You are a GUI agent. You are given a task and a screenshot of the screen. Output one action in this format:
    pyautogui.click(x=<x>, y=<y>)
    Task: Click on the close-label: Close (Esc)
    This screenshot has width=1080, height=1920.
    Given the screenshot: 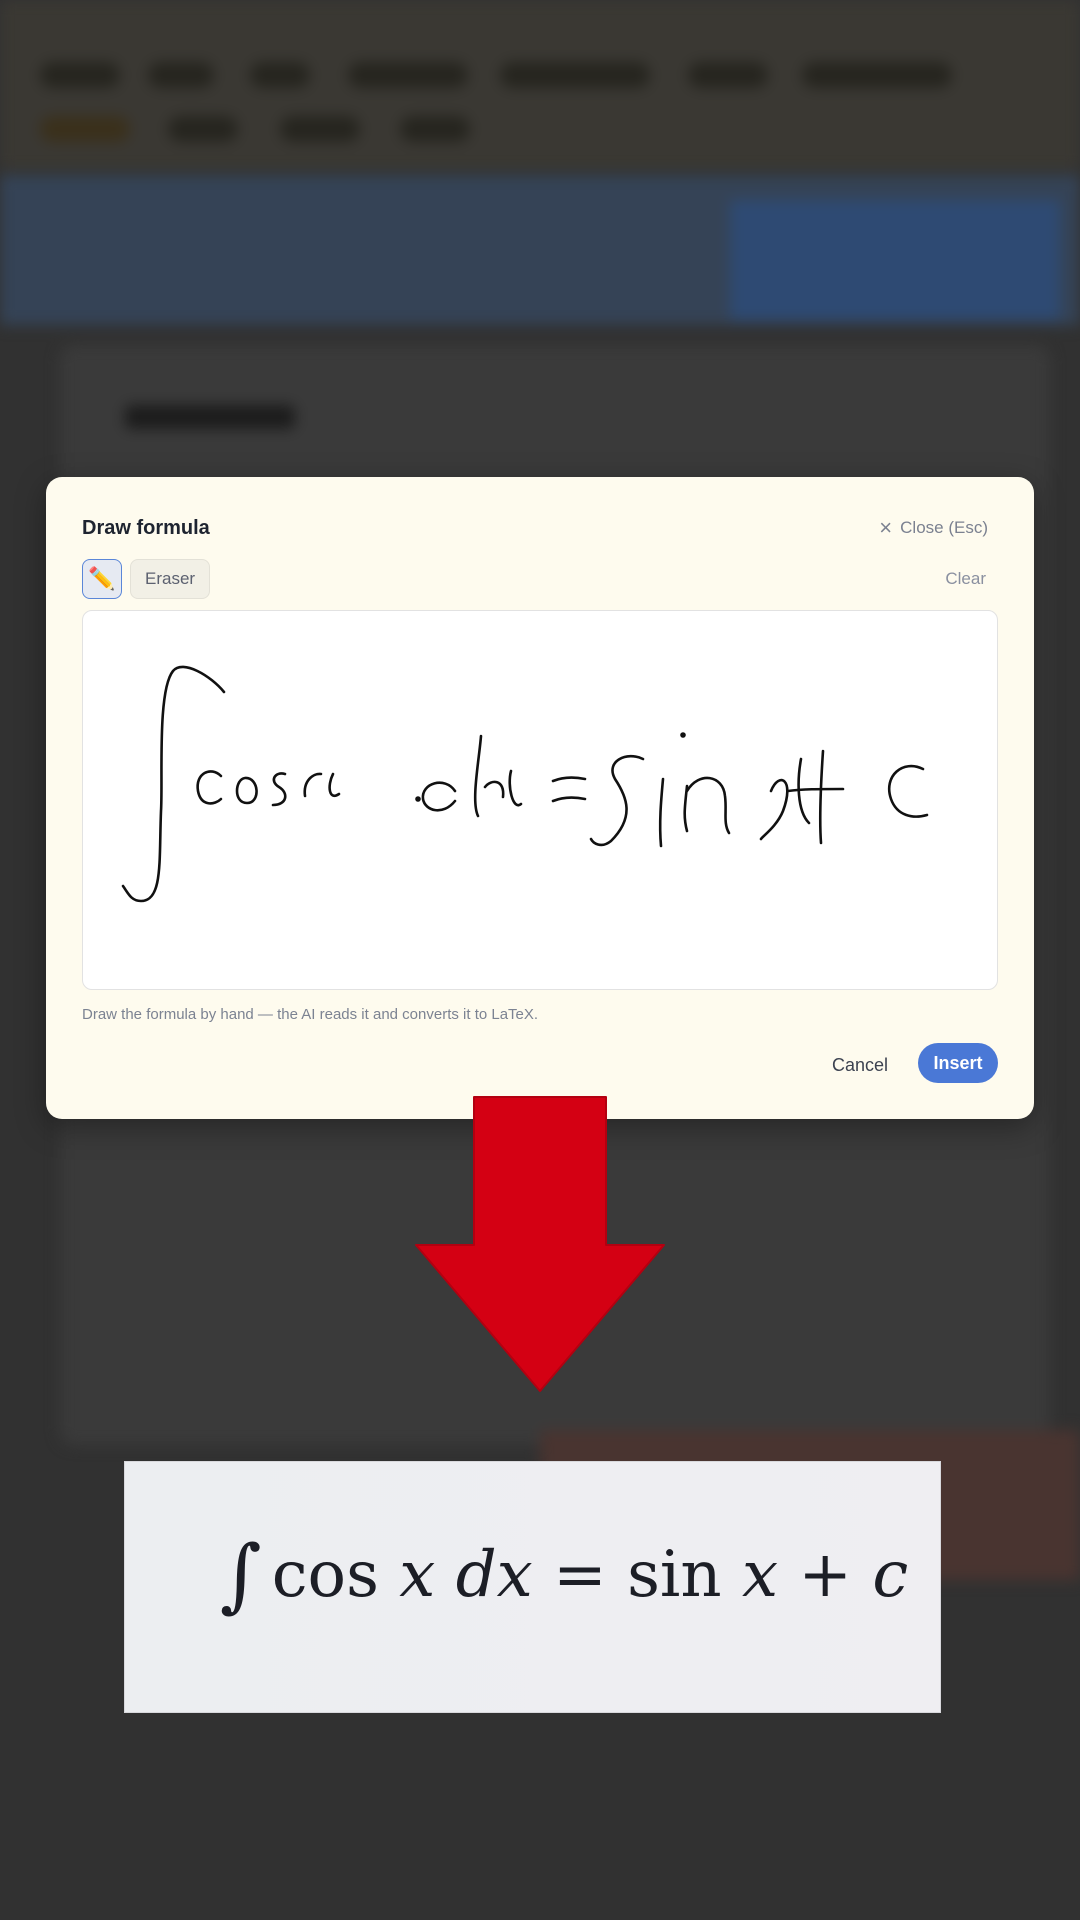 What is the action you would take?
    pyautogui.click(x=944, y=527)
    